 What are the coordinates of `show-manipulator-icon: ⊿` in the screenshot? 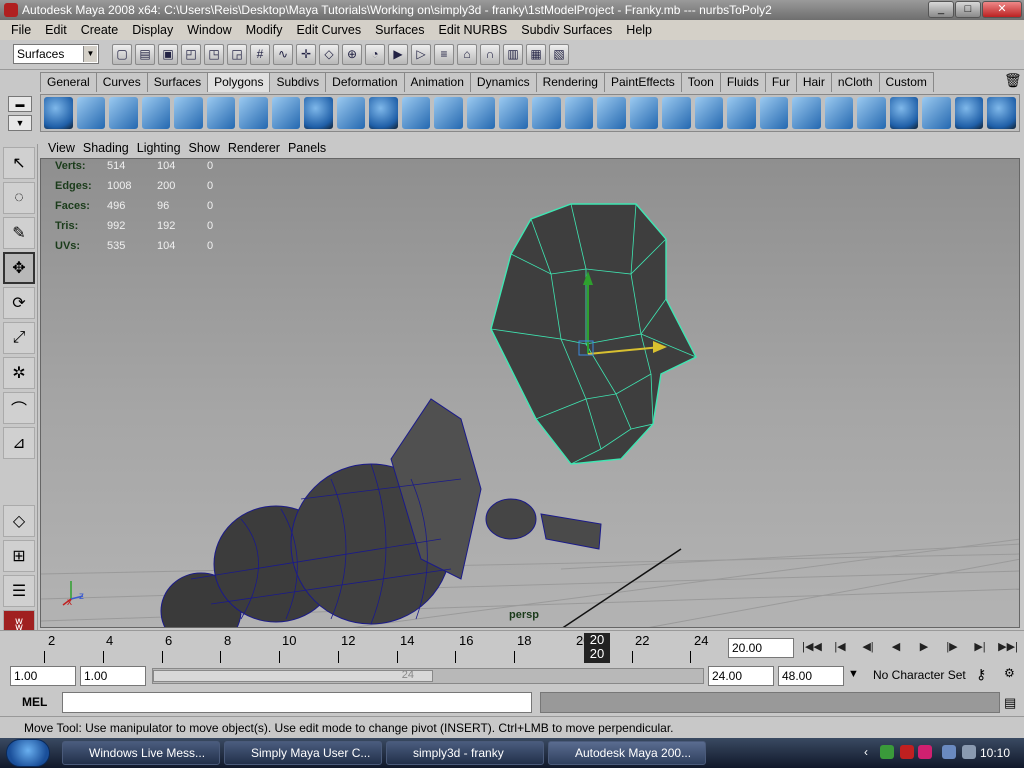 It's located at (19, 443).